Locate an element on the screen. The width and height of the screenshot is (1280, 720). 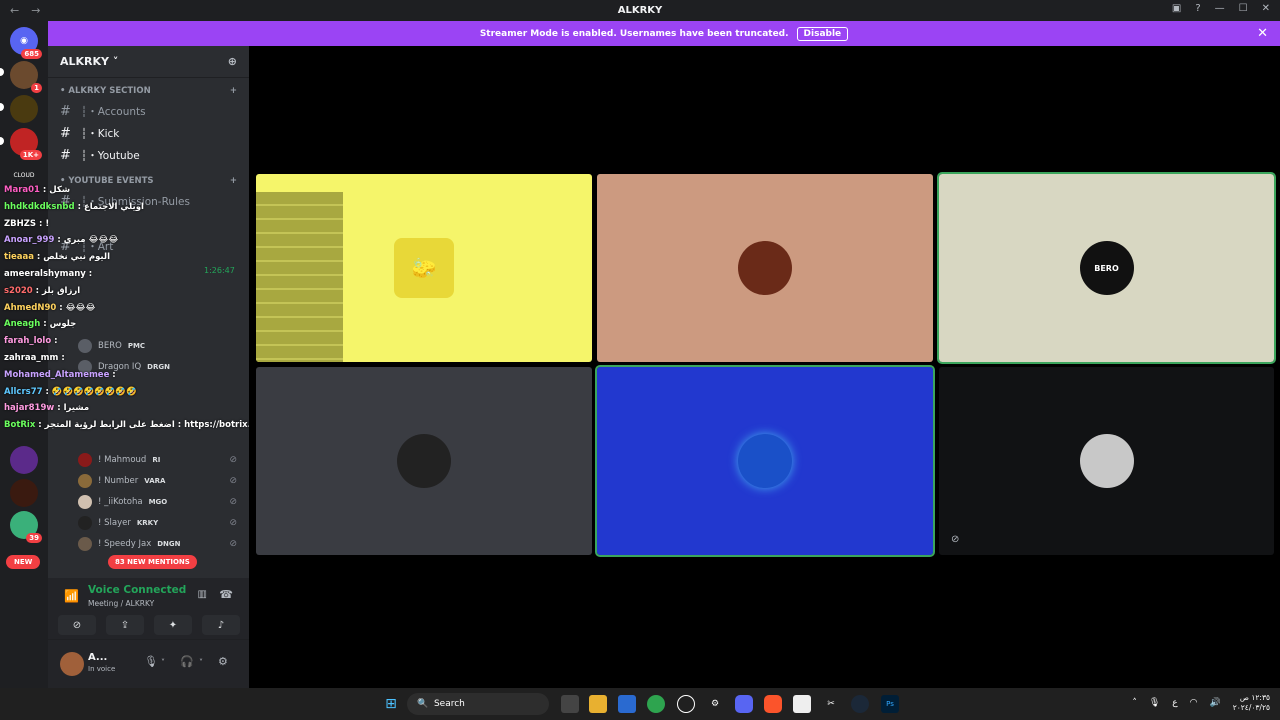
disable-button: Disable is located at coordinates (822, 33).